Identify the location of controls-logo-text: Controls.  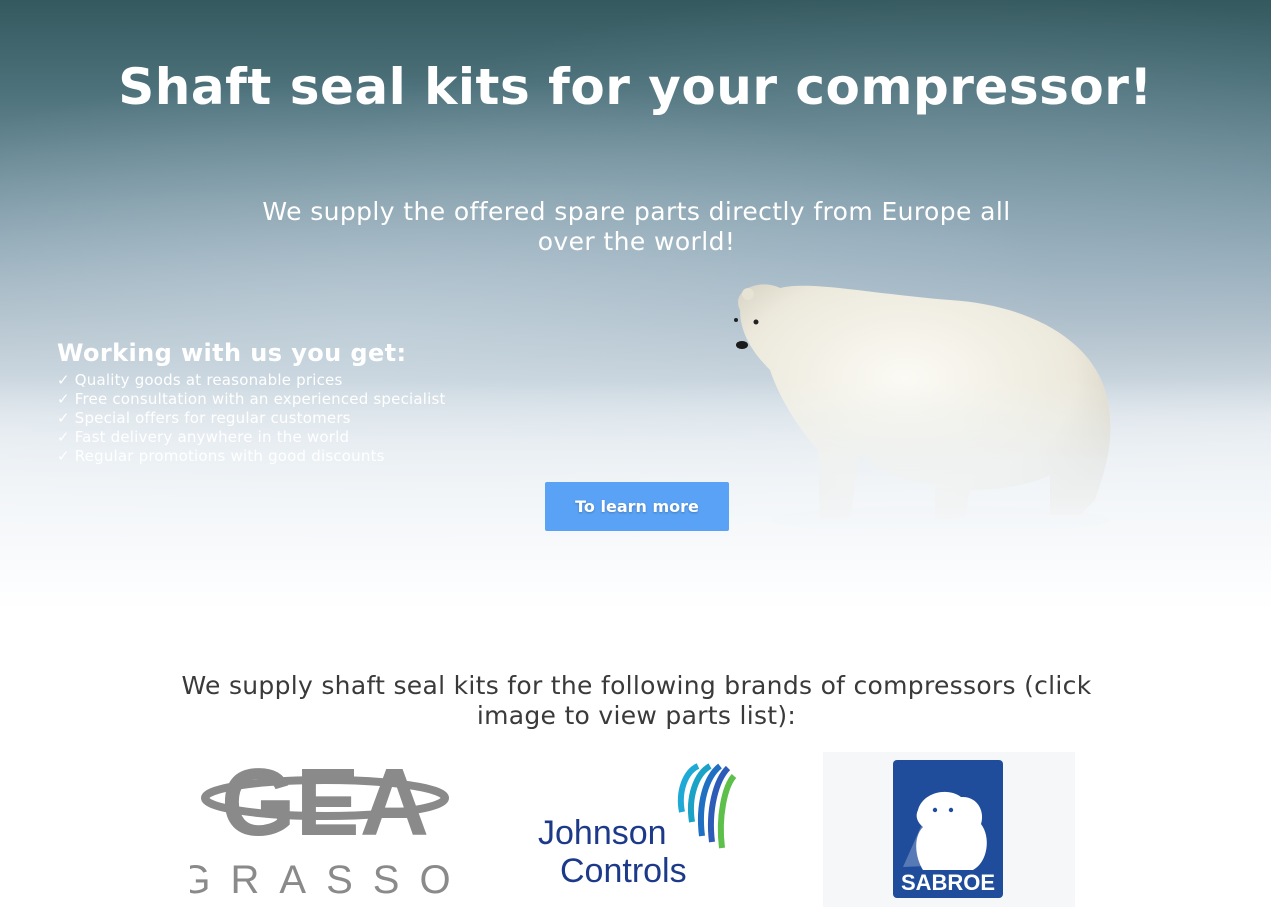
(623, 871).